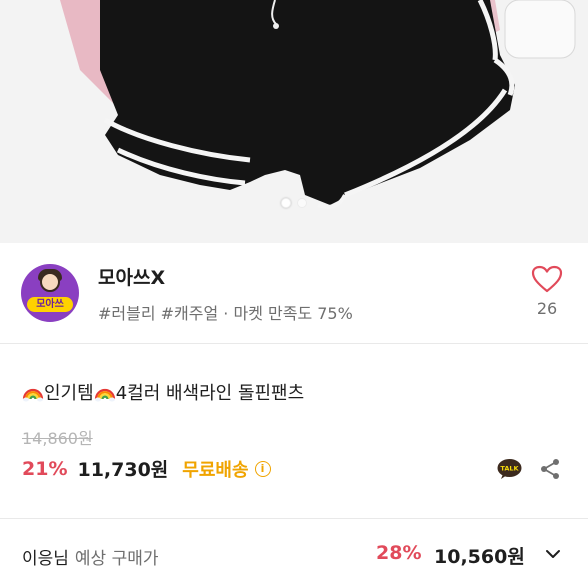 The height and width of the screenshot is (588, 588). I want to click on expected-price-label: 예상 구매가, so click(116, 559).